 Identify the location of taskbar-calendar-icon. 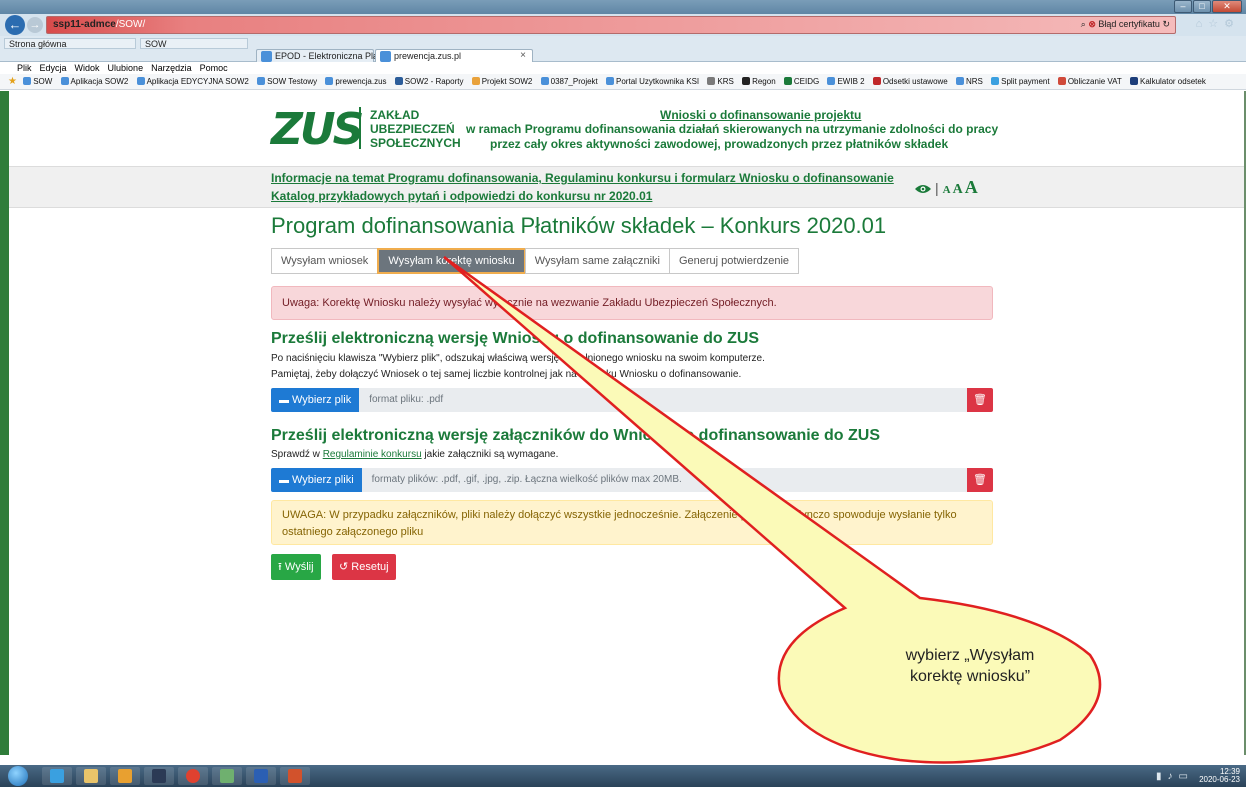
(227, 776).